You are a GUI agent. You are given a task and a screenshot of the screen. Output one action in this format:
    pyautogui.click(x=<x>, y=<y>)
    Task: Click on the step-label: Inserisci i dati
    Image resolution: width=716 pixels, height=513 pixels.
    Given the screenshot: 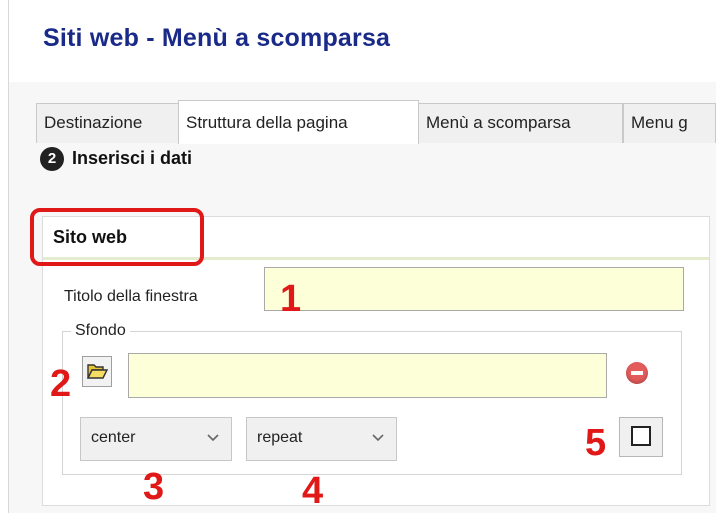 What is the action you would take?
    pyautogui.click(x=132, y=158)
    